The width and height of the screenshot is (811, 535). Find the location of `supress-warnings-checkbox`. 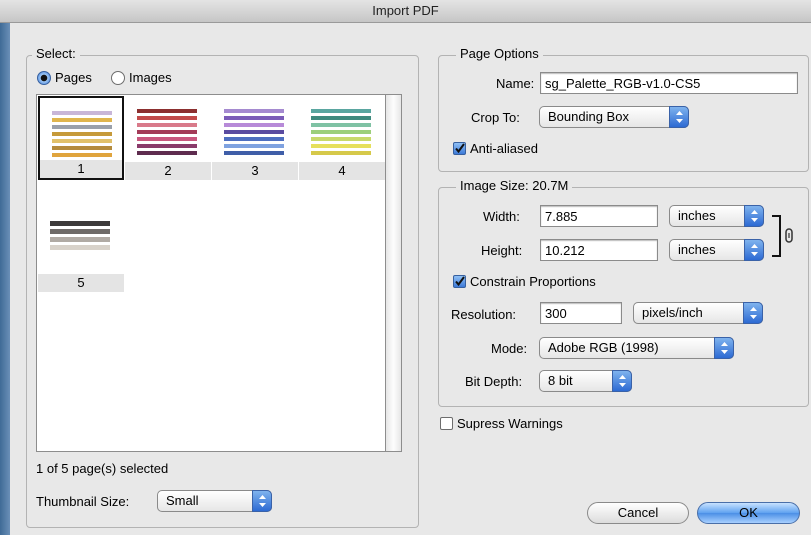

supress-warnings-checkbox is located at coordinates (446, 423).